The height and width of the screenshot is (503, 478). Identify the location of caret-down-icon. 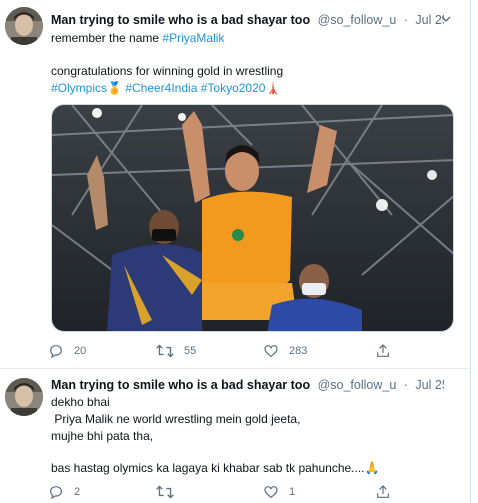
(446, 20).